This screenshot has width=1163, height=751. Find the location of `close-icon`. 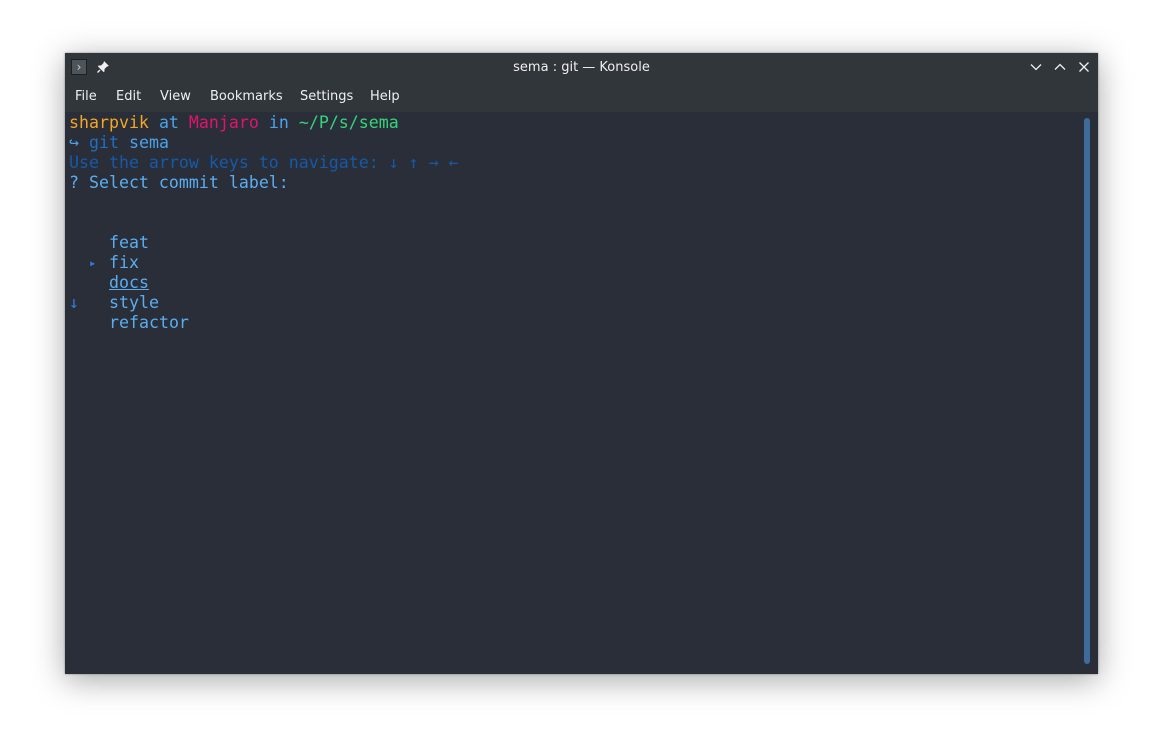

close-icon is located at coordinates (1084, 67).